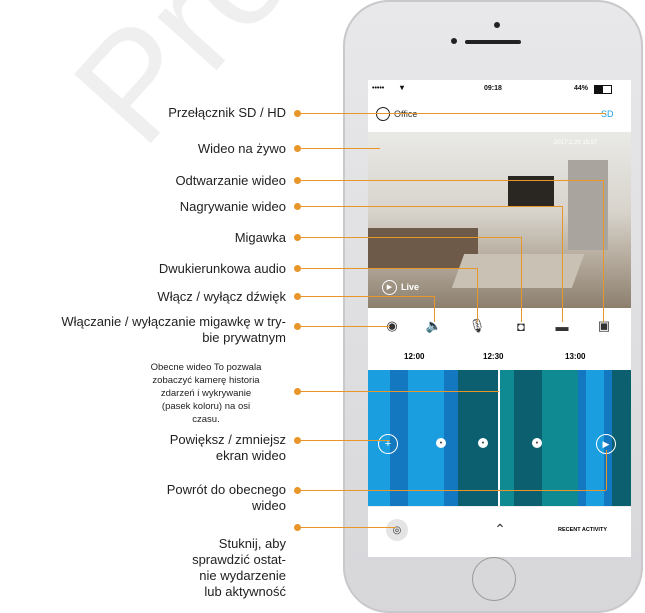 The height and width of the screenshot is (613, 645). I want to click on label-snapshot: Migawka, so click(260, 237).